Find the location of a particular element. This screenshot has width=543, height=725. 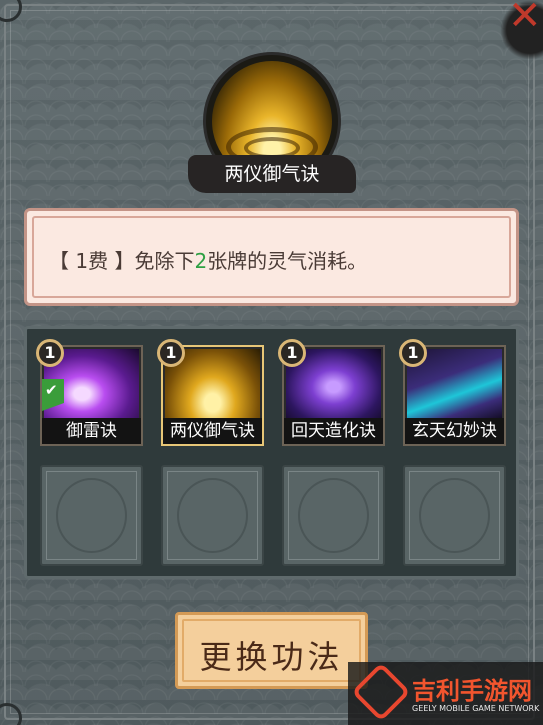

watermark-subtitle: GEELY MOBILE GAME NETWORK is located at coordinates (476, 708).